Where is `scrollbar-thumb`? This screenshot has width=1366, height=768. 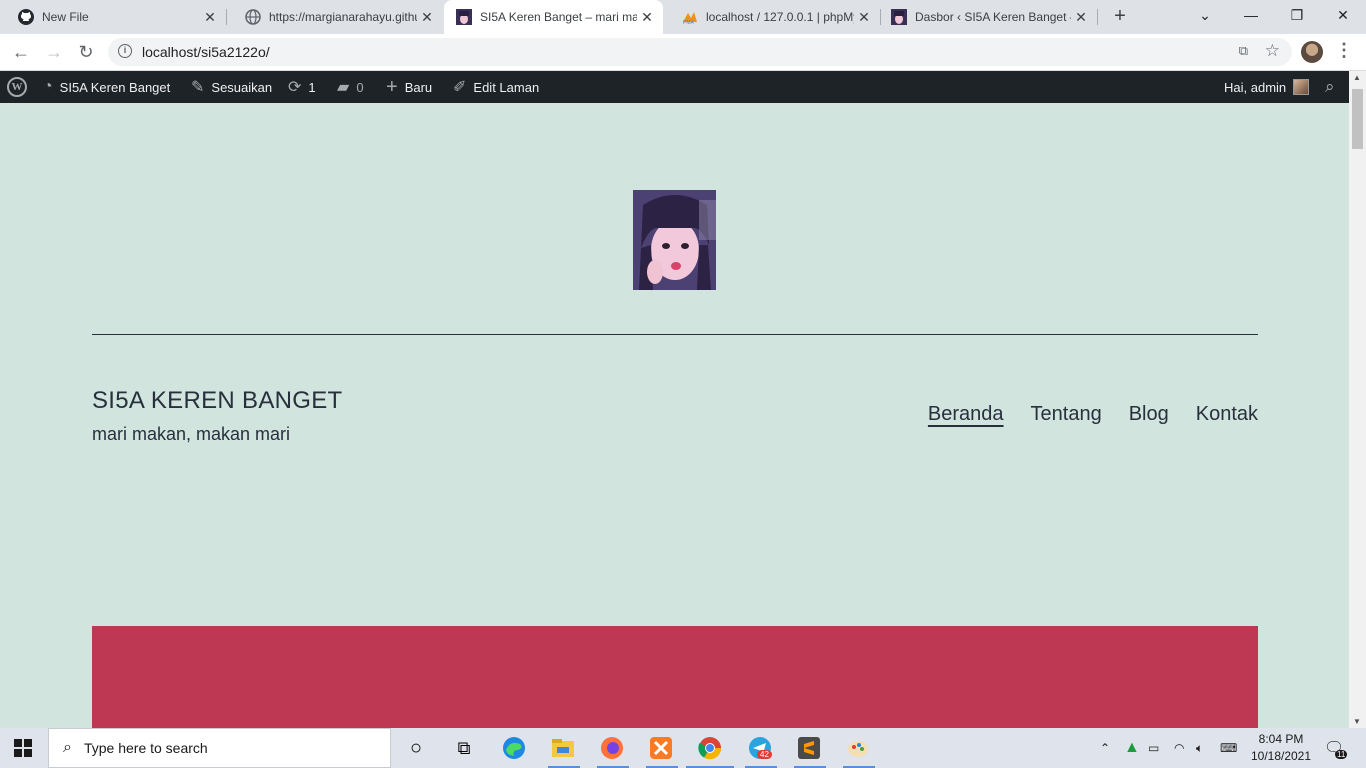
scrollbar-thumb is located at coordinates (1357, 119).